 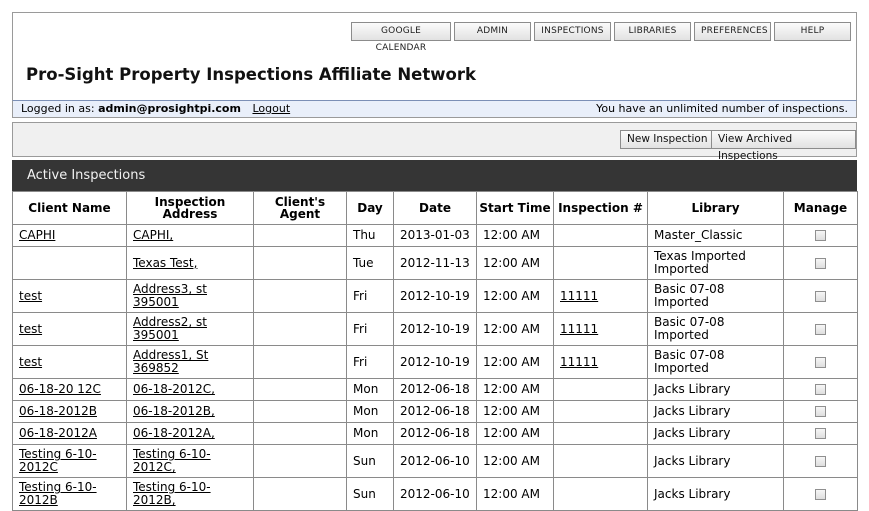 What do you see at coordinates (732, 31) in the screenshot?
I see `nav-preferences-button: PREFERENCES` at bounding box center [732, 31].